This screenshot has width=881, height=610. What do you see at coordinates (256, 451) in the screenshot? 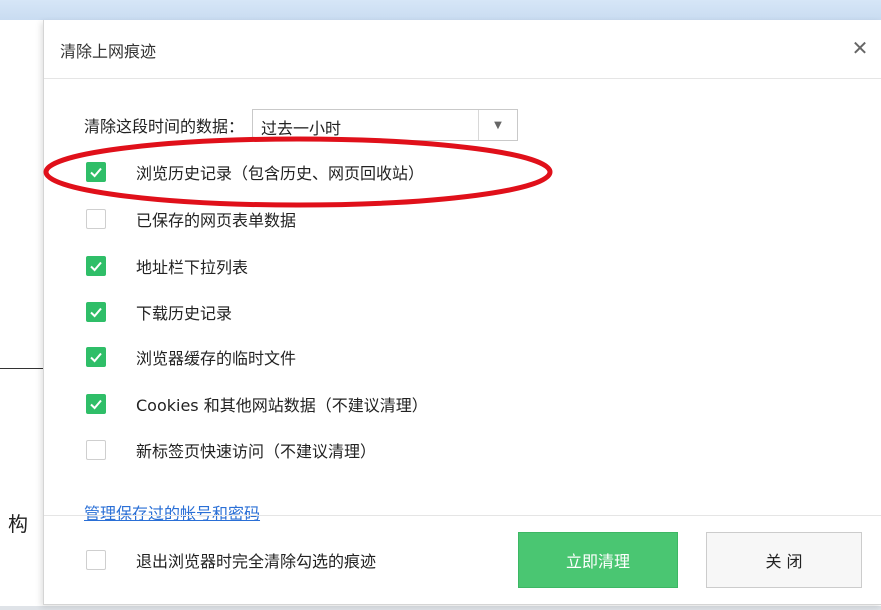
I see `option-label: 新标签页快速访问（不建议清理）` at bounding box center [256, 451].